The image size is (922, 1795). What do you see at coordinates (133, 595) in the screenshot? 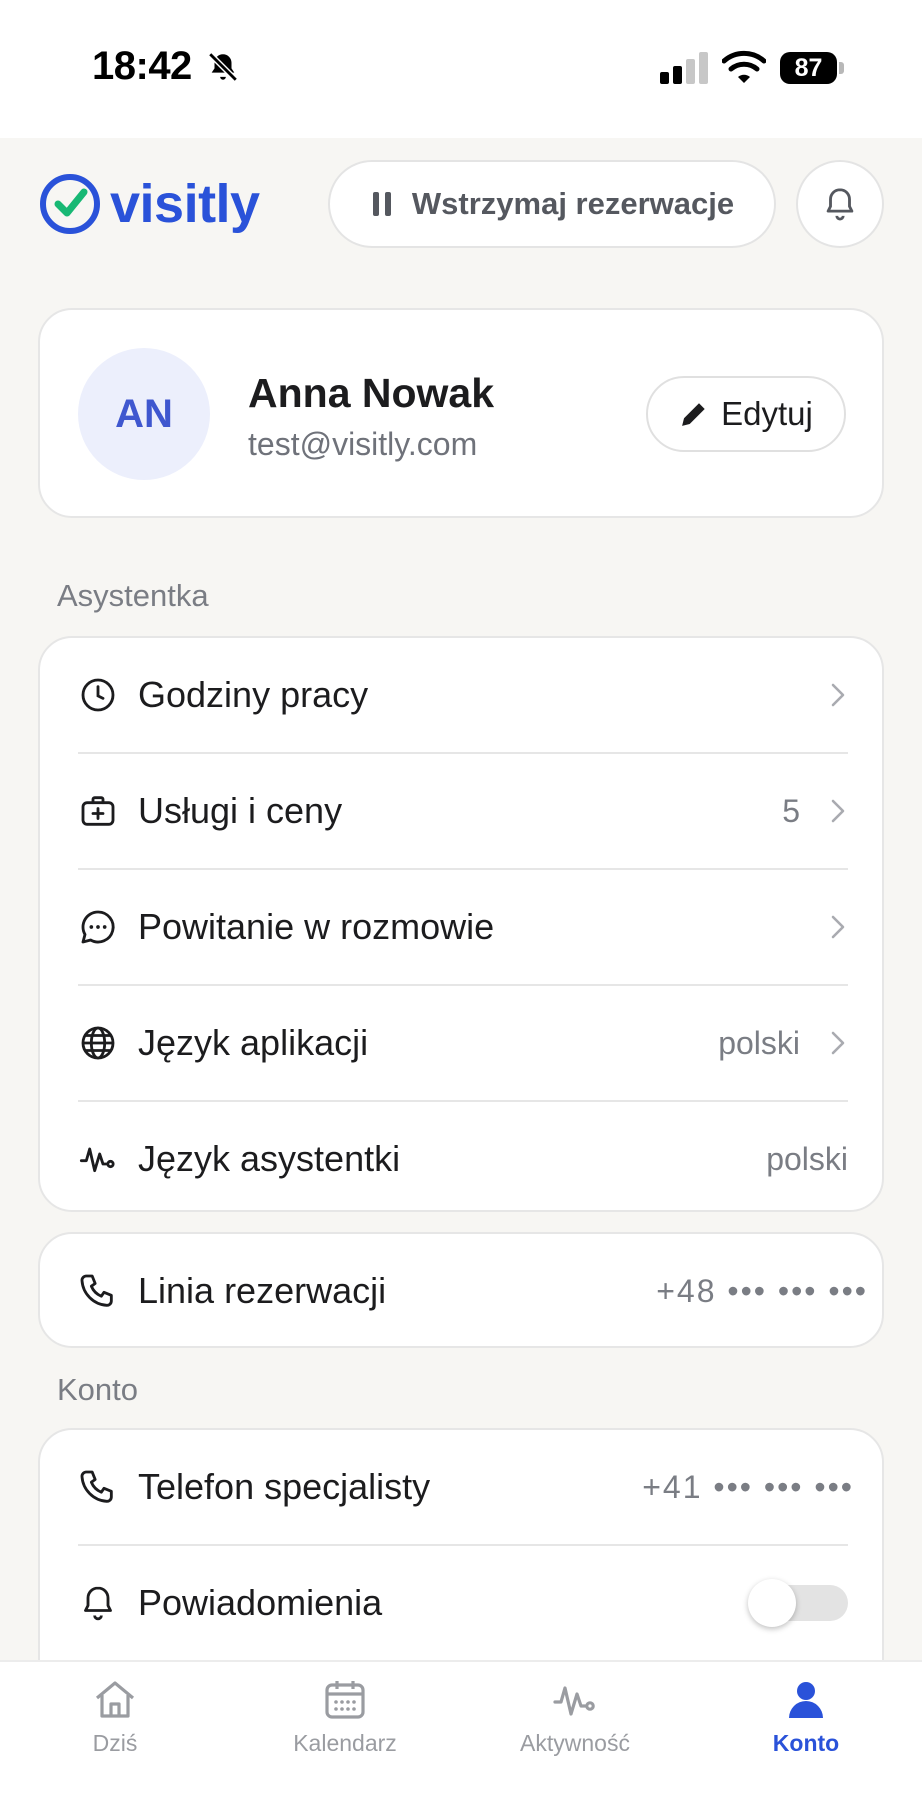
I see `section-label-assistant: Asystentka` at bounding box center [133, 595].